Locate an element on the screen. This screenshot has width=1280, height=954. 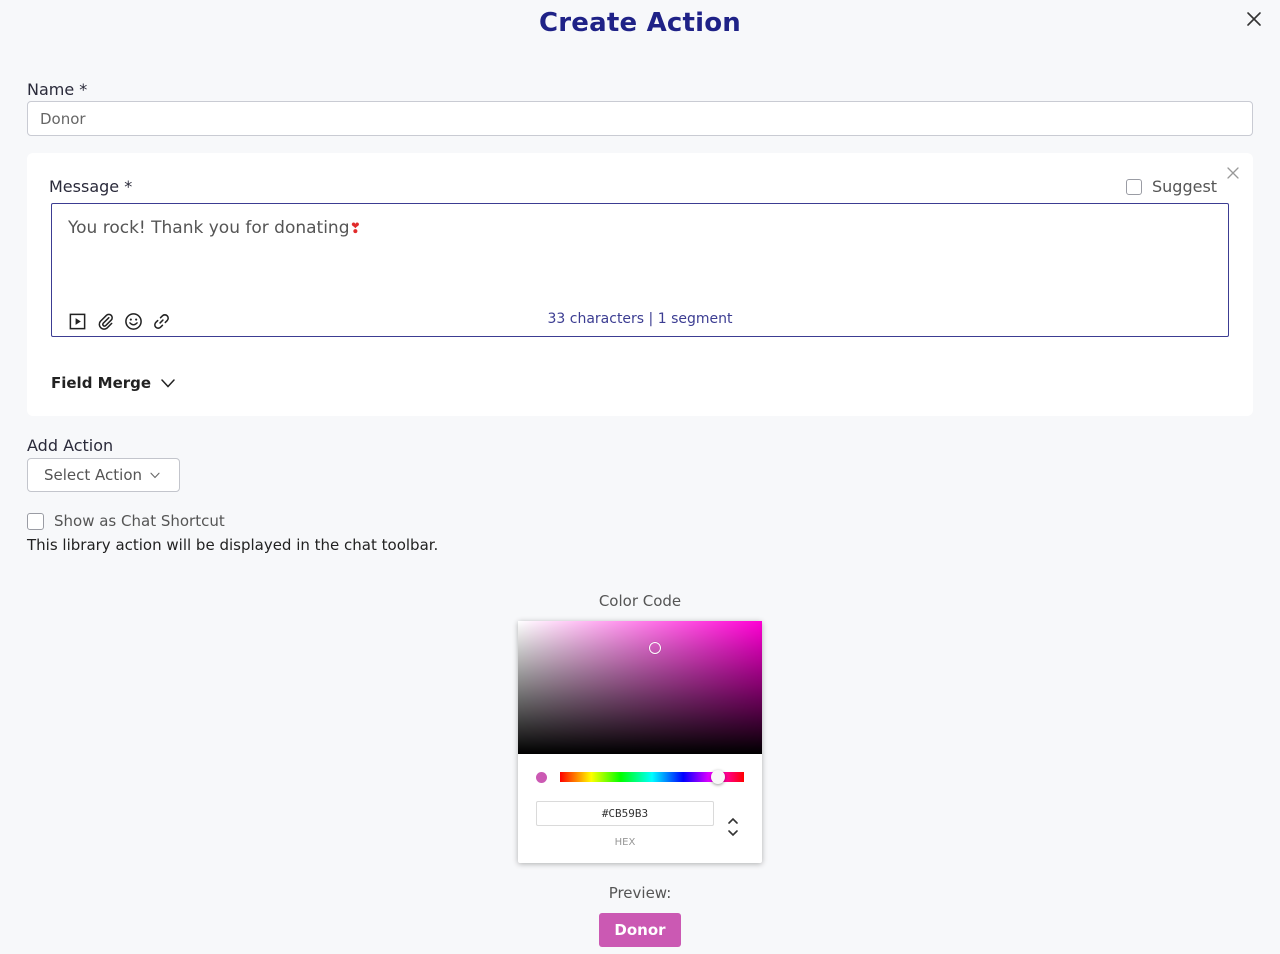
message-text-content: You rock! Thank you for donating is located at coordinates (209, 228).